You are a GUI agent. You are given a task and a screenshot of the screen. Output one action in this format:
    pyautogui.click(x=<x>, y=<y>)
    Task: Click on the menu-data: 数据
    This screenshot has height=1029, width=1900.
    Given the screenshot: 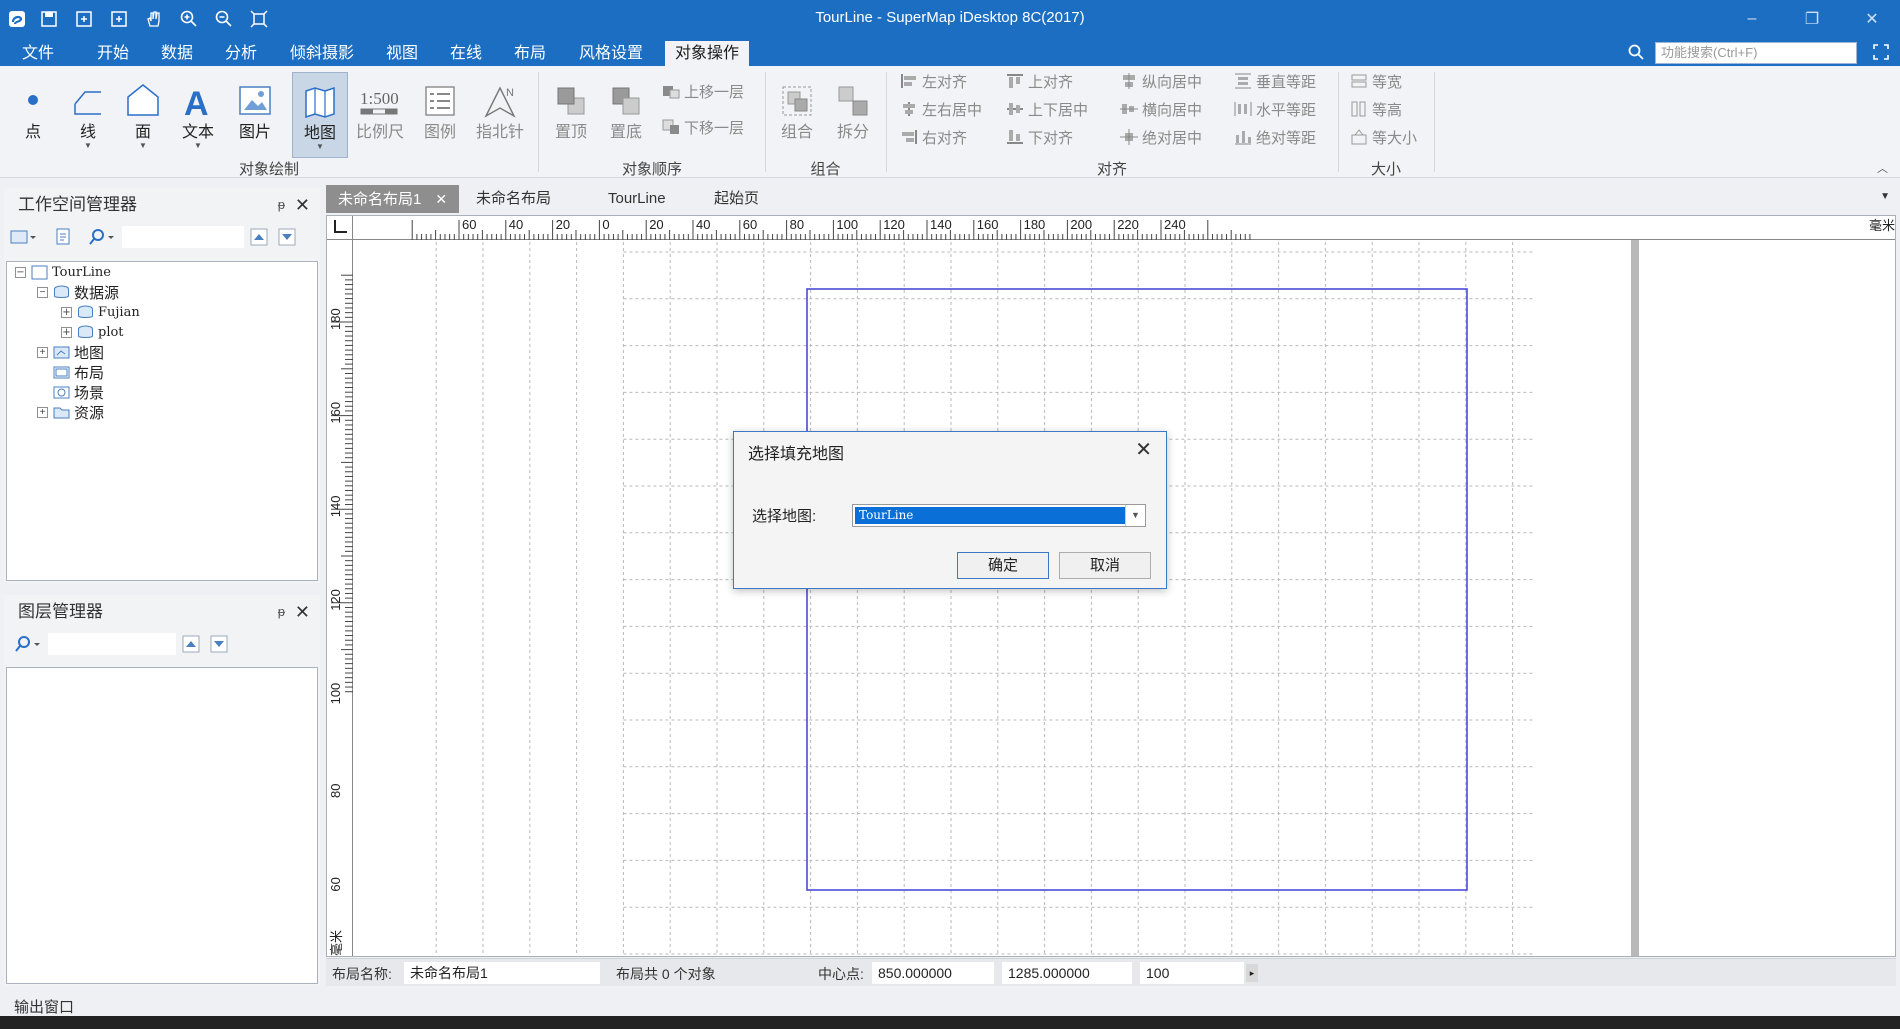 What is the action you would take?
    pyautogui.click(x=177, y=53)
    